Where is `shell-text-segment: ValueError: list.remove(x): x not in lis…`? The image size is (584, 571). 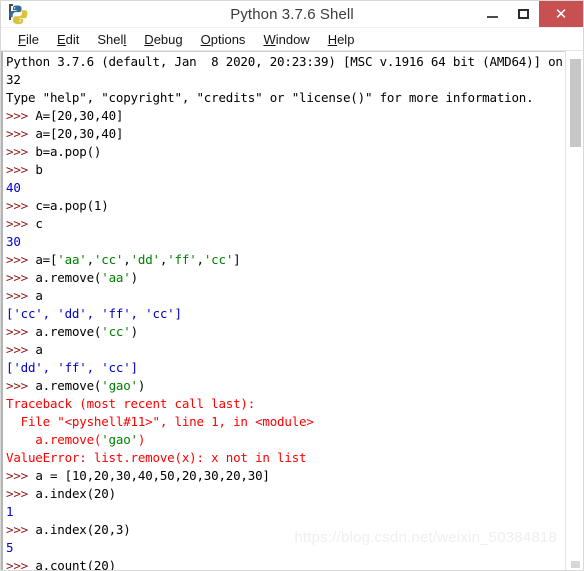
shell-text-segment: ValueError: list.remove(x): x not in lis… is located at coordinates (156, 457).